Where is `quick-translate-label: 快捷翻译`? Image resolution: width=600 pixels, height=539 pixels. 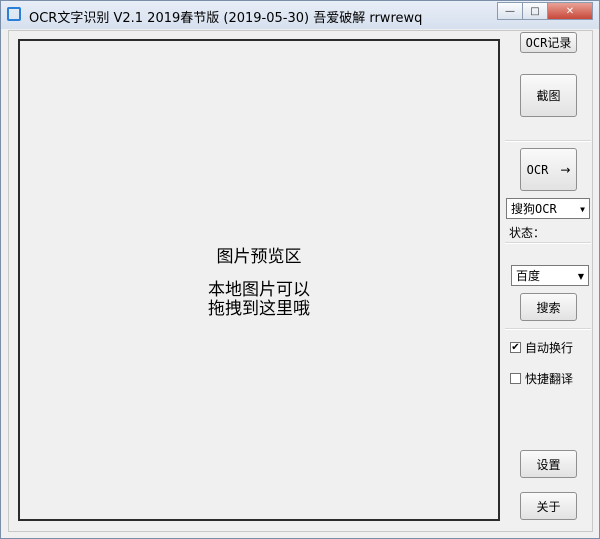 quick-translate-label: 快捷翻译 is located at coordinates (549, 379).